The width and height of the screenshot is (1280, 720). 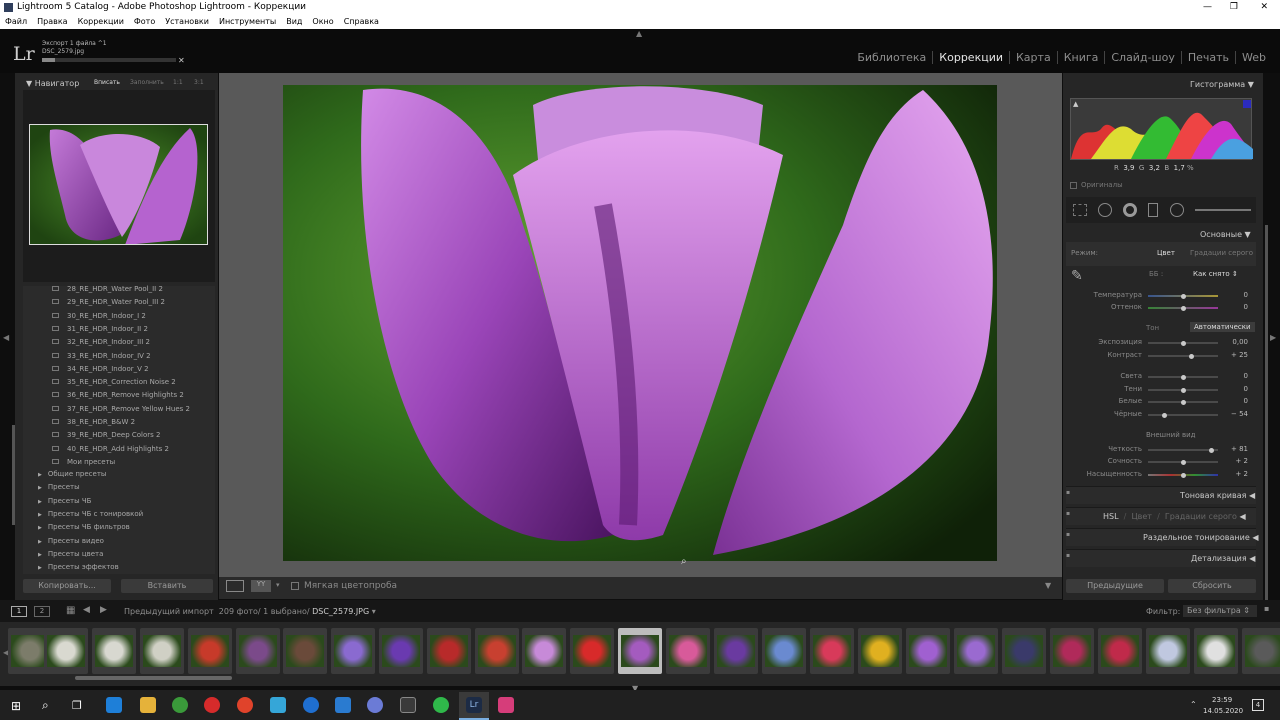 I want to click on temp-value: 0, so click(x=1235, y=295).